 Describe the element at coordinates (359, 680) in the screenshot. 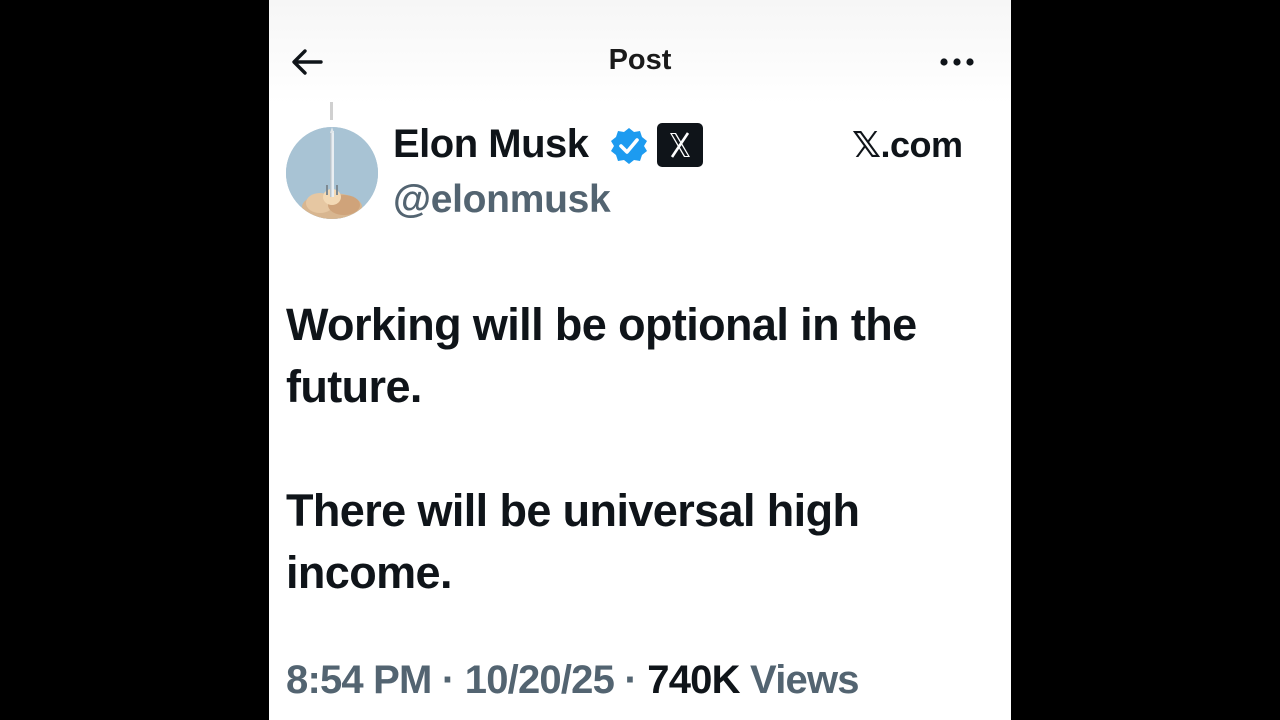

I see `post-time: 8:54 PM` at that location.